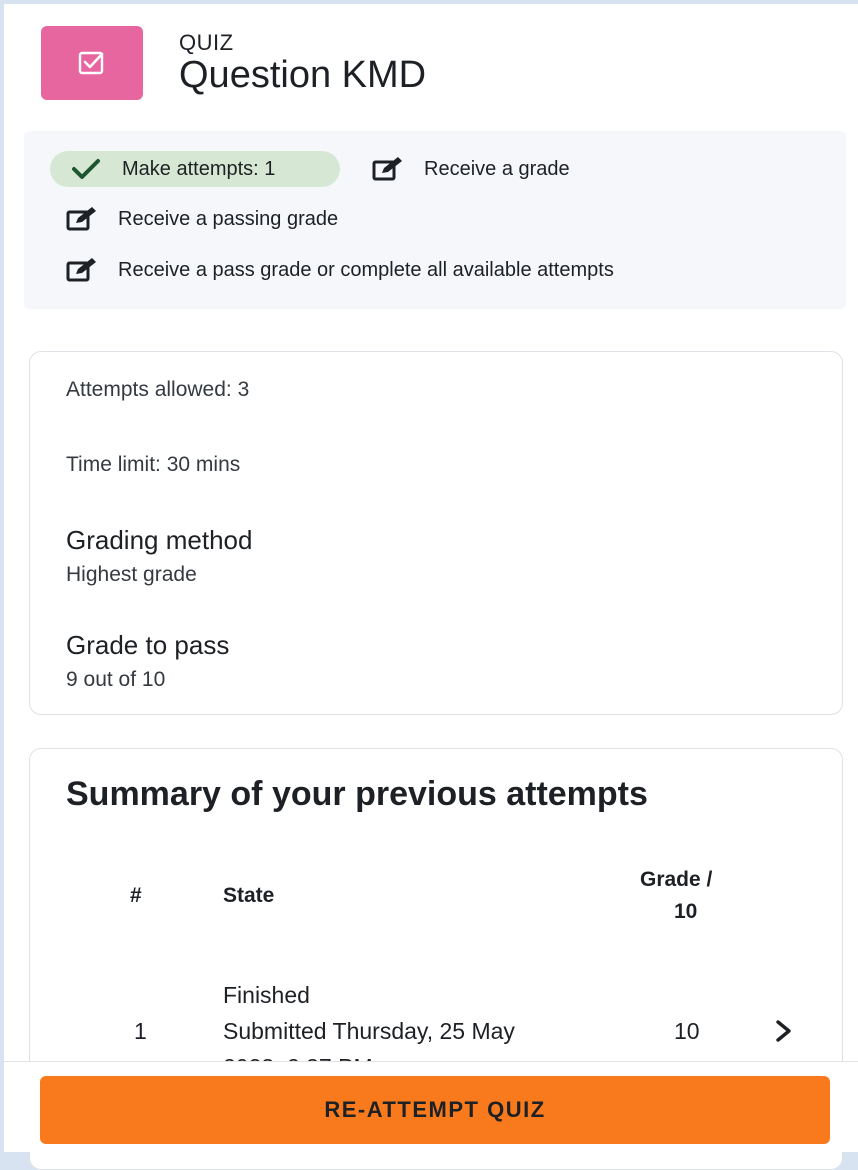  Describe the element at coordinates (249, 895) in the screenshot. I see `column-header-state: State` at that location.